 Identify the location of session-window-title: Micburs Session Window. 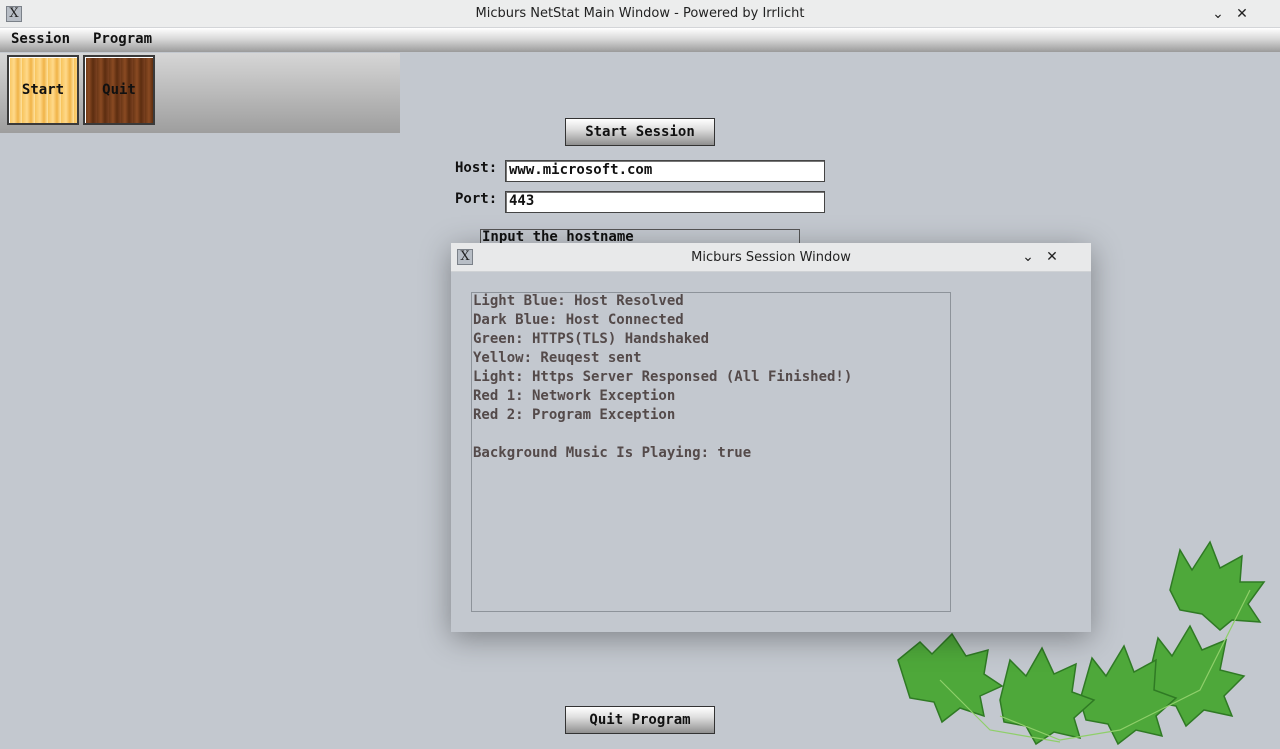
(771, 257).